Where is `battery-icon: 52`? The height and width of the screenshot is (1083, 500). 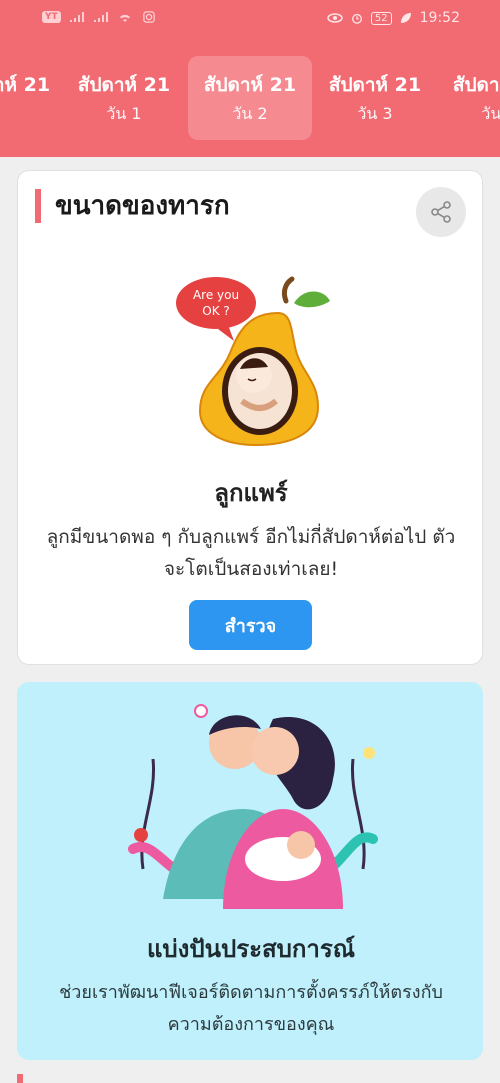
battery-icon: 52 is located at coordinates (381, 18).